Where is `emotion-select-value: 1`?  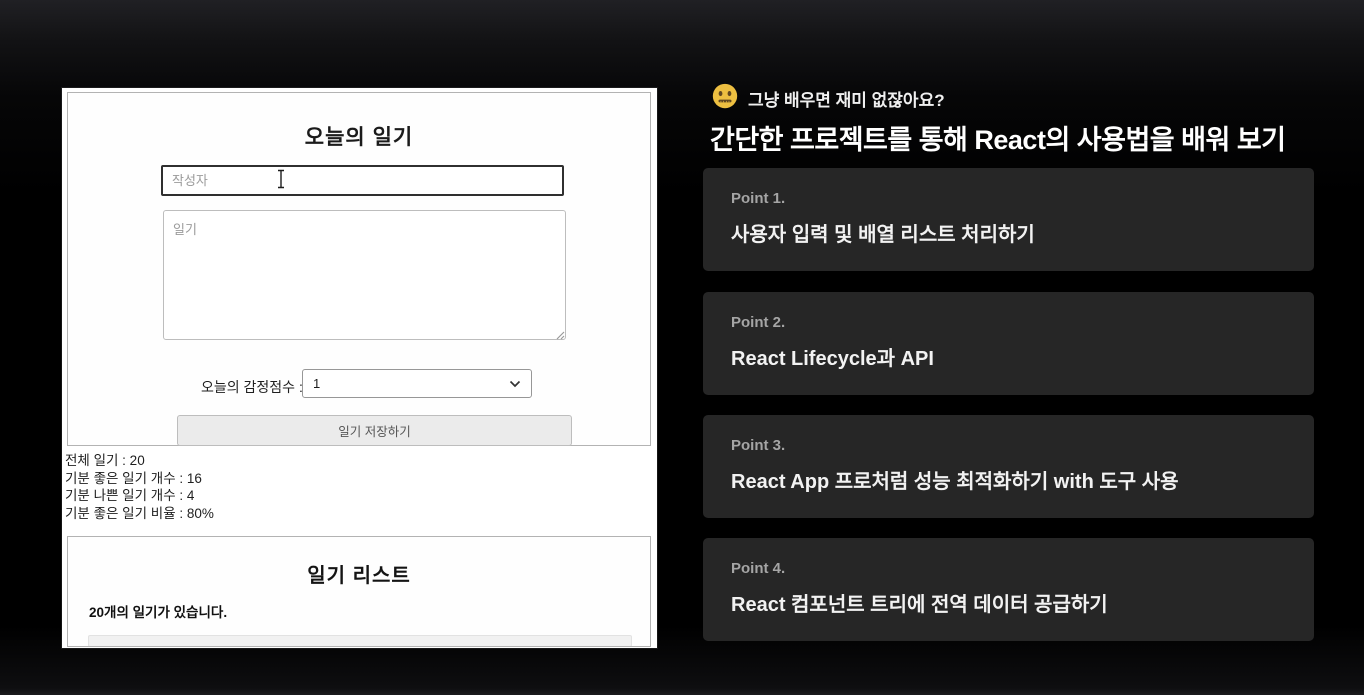
emotion-select-value: 1 is located at coordinates (317, 383).